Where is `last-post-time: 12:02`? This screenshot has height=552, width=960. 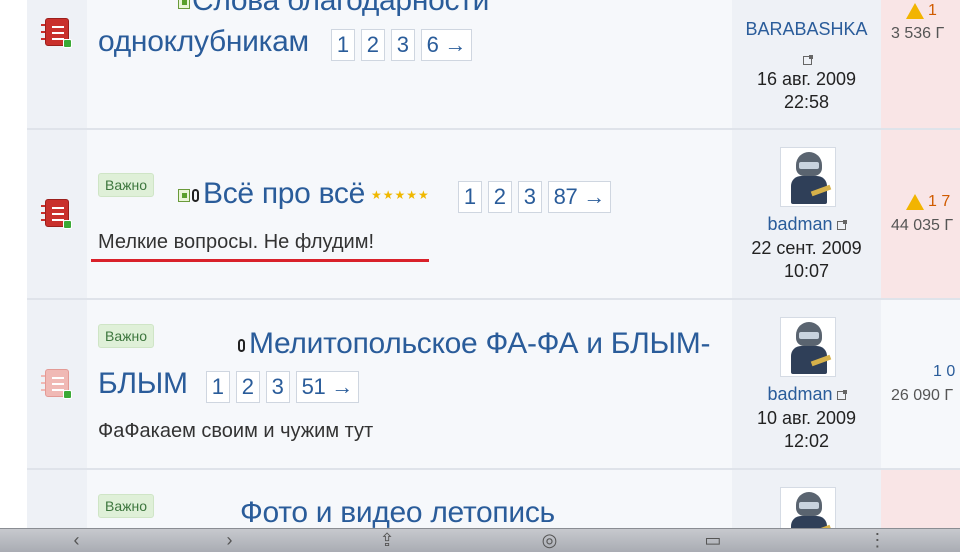 last-post-time: 12:02 is located at coordinates (806, 441).